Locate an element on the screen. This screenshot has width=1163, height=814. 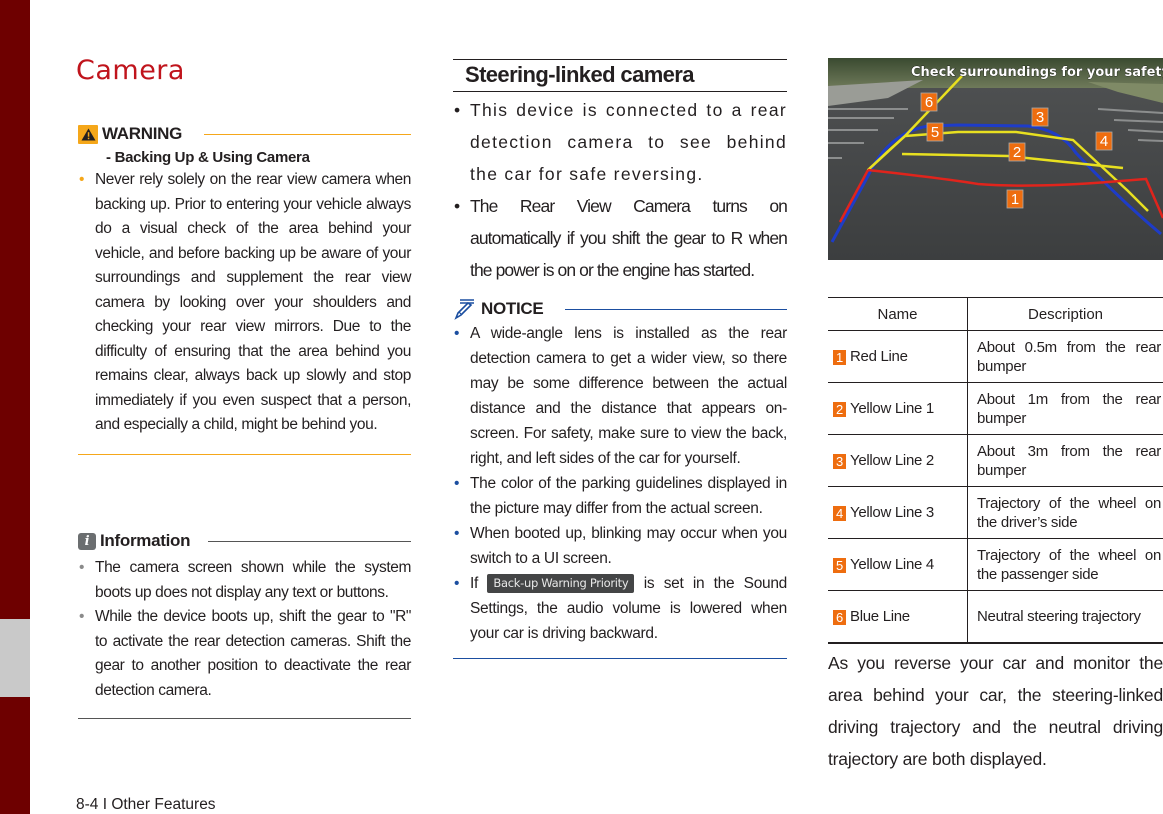
svg-text: 2 is located at coordinates (1017, 152).